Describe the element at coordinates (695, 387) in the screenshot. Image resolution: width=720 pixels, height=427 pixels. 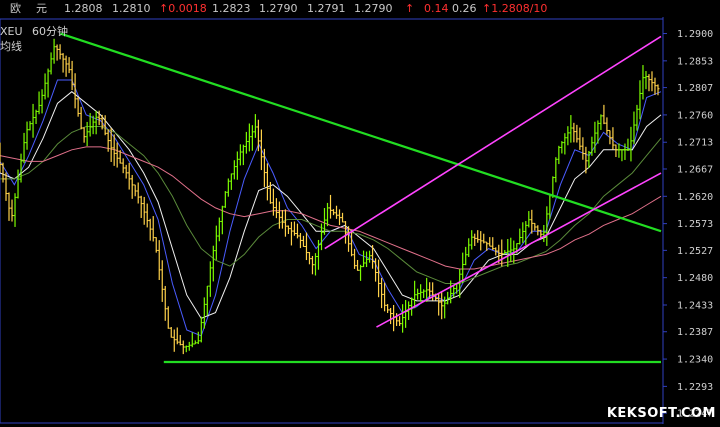
I see `y-tick-label: 1.2293` at that location.